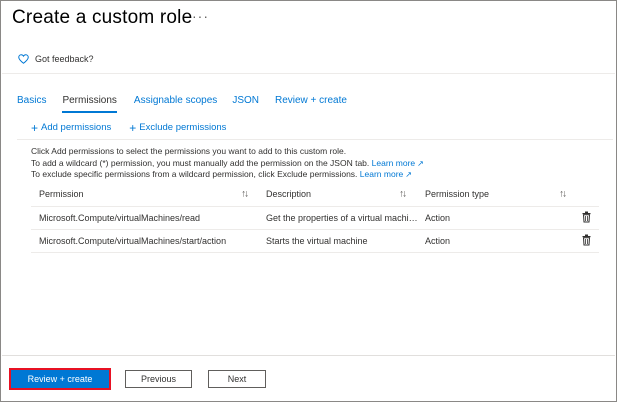 The image size is (617, 402). I want to click on tab-basics: Basics, so click(31, 104).